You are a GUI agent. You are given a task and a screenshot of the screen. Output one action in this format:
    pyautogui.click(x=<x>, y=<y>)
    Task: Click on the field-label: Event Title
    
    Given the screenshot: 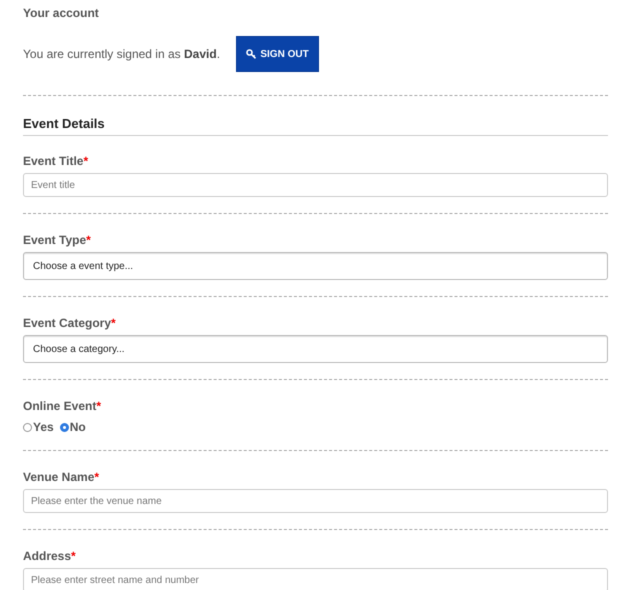 What is the action you would take?
    pyautogui.click(x=53, y=161)
    